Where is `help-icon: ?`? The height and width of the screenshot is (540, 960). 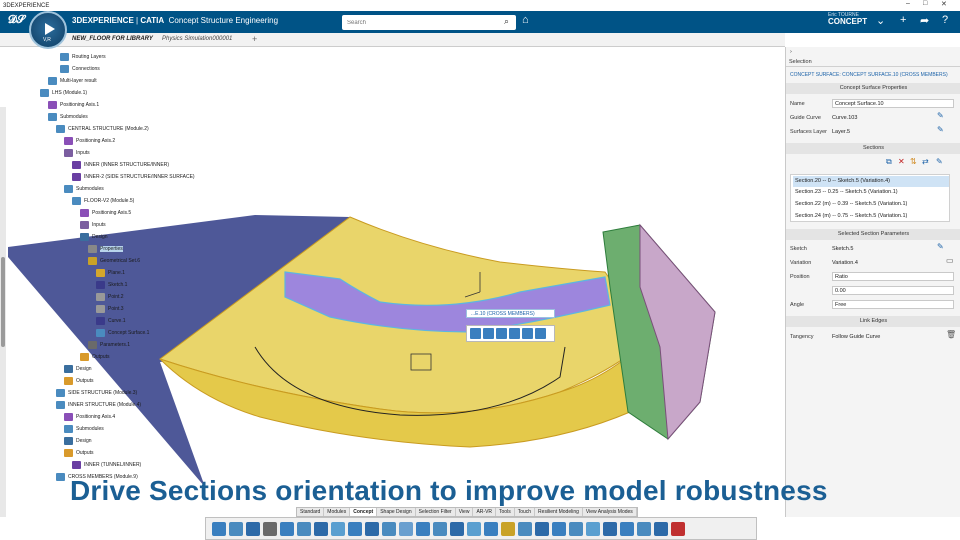 help-icon: ? is located at coordinates (945, 20).